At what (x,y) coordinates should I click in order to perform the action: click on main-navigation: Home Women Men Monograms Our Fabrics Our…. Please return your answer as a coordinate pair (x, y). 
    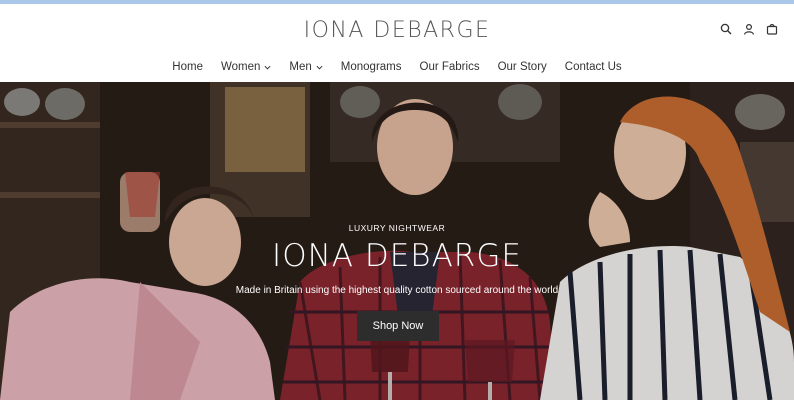
    Looking at the image, I should click on (397, 67).